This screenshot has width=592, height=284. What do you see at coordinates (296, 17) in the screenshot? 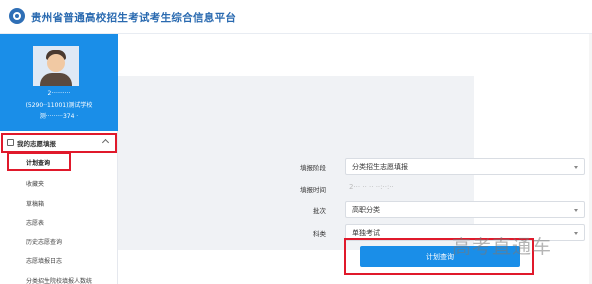
I see `top-header: 贵州省普通高校招生考试考生综合信息平台` at bounding box center [296, 17].